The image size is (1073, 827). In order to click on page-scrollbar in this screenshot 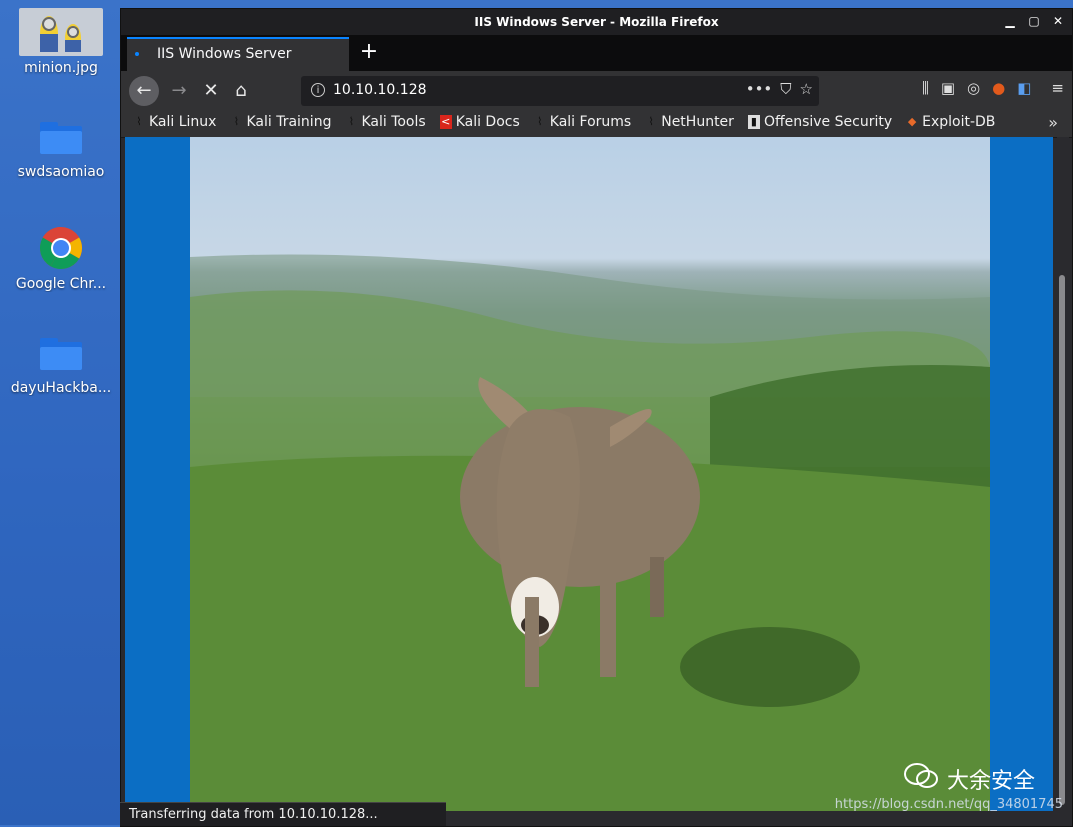, I will do `click(1063, 474)`.